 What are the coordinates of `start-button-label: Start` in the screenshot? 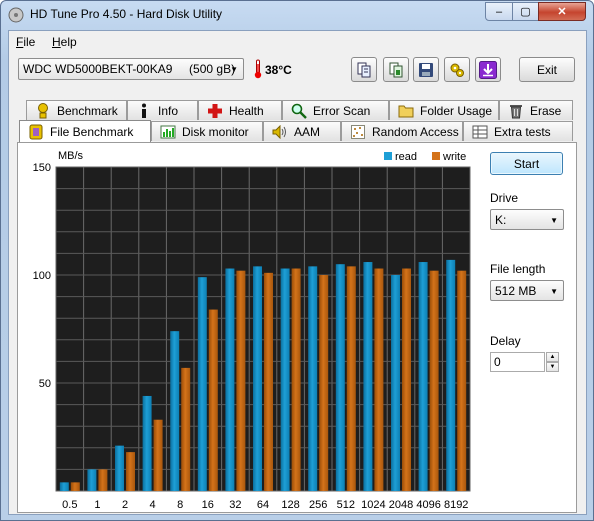 It's located at (526, 163).